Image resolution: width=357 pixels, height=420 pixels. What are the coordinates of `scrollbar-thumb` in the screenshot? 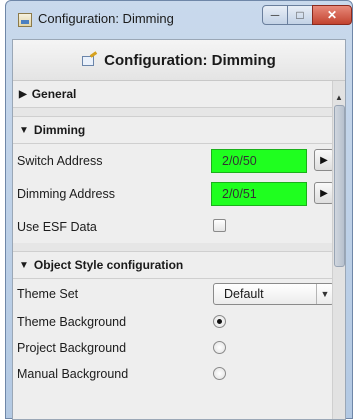 It's located at (339, 186).